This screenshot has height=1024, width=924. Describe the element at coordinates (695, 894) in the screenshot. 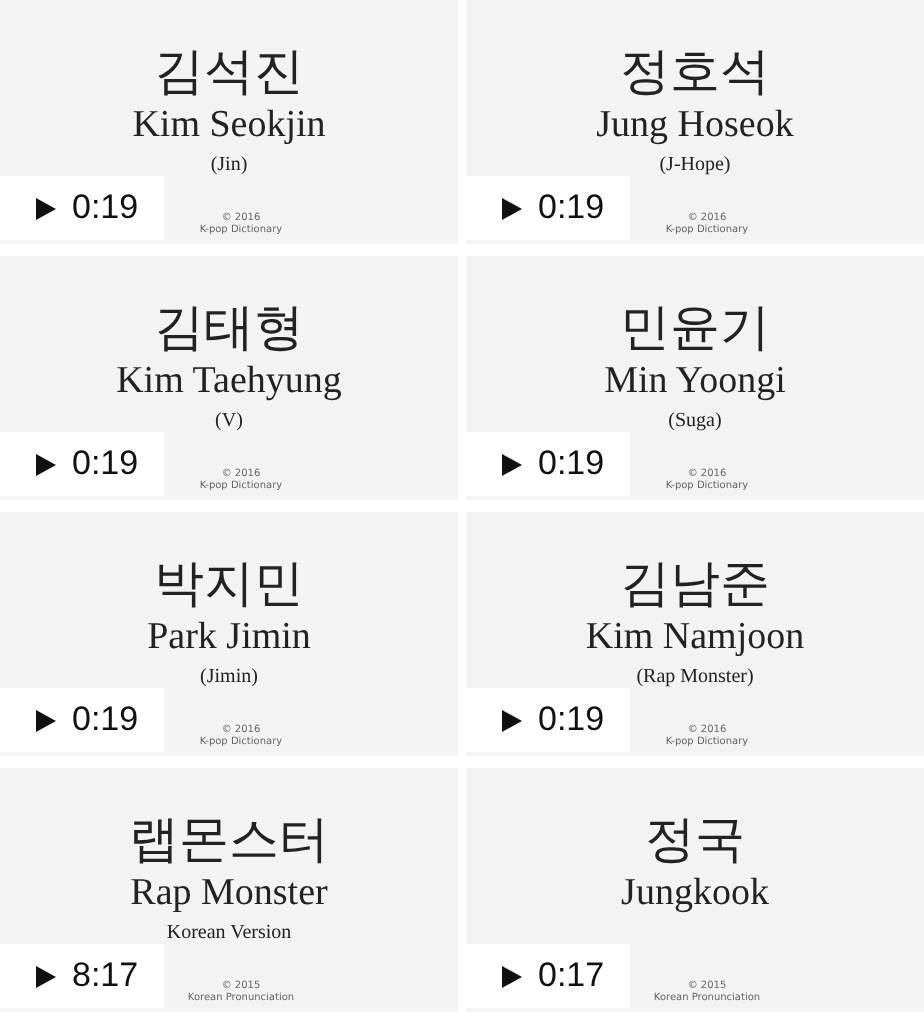

I see `romanized-name: Jungkook` at that location.